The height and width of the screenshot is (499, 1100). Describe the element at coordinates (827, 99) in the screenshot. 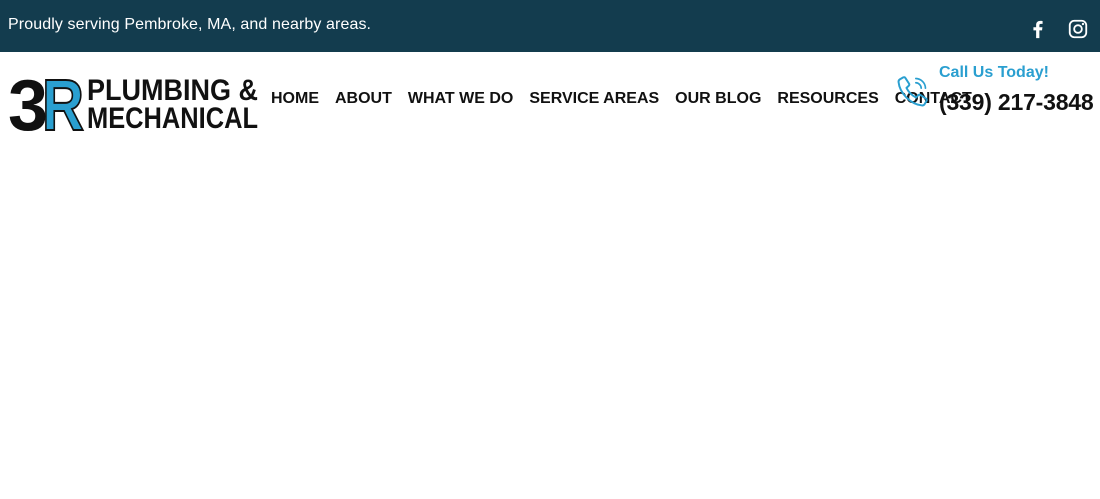

I see `nav-item-resources: RESOURCES` at that location.